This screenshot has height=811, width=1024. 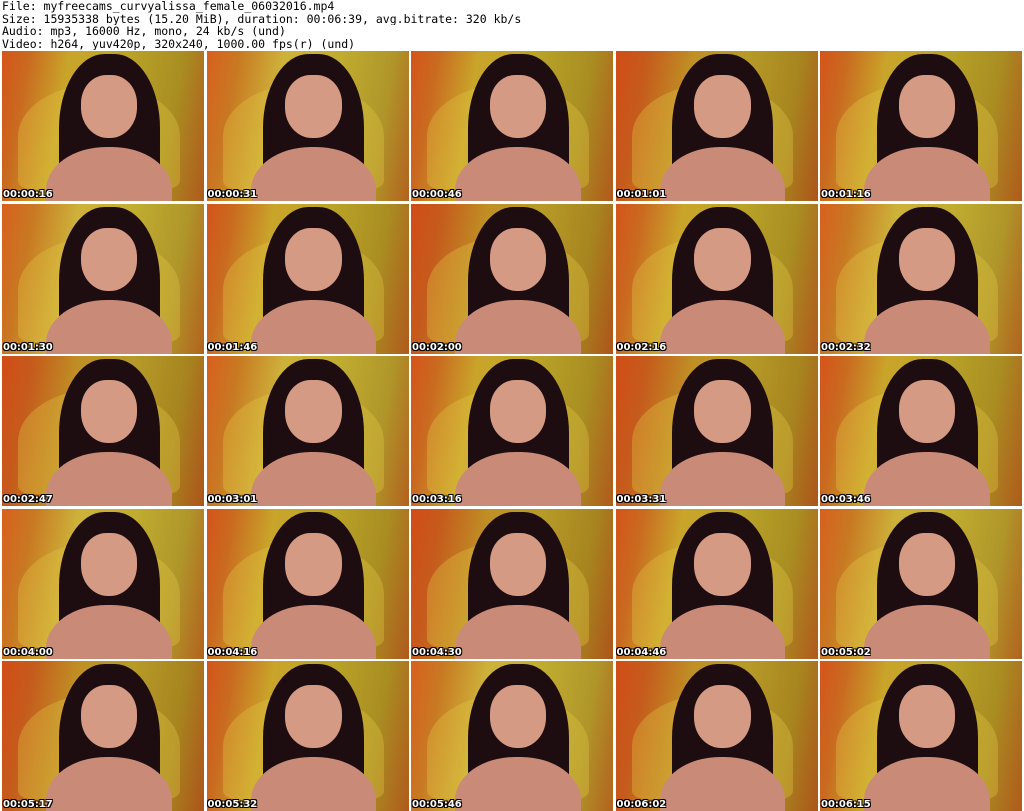 I want to click on video-thumbnail: 00:05:32, so click(x=307, y=736).